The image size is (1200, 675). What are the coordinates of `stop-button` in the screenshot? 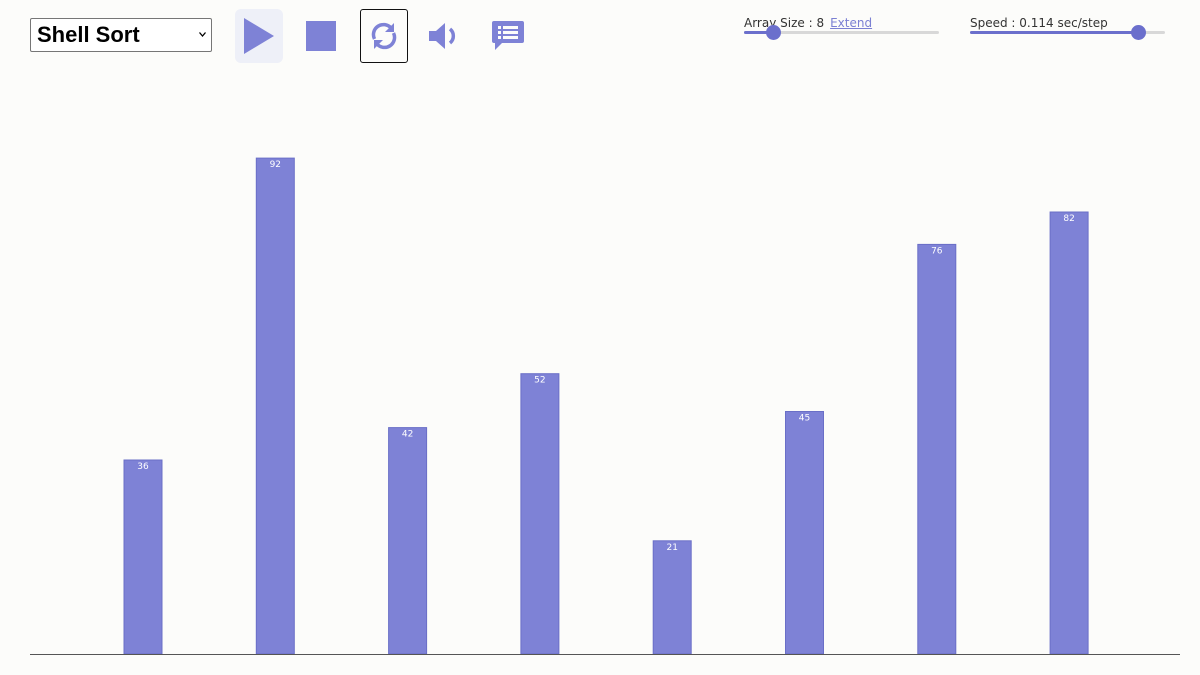 It's located at (321, 36).